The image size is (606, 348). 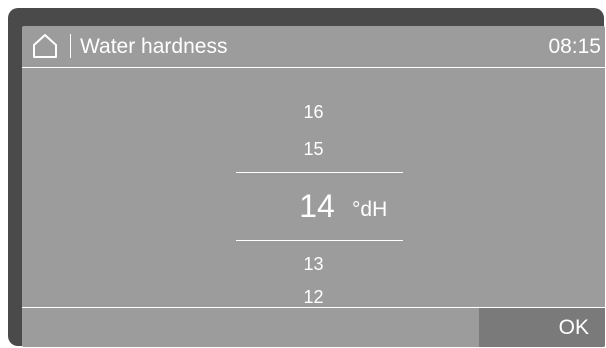 I want to click on unit-label: °dH, so click(x=370, y=209).